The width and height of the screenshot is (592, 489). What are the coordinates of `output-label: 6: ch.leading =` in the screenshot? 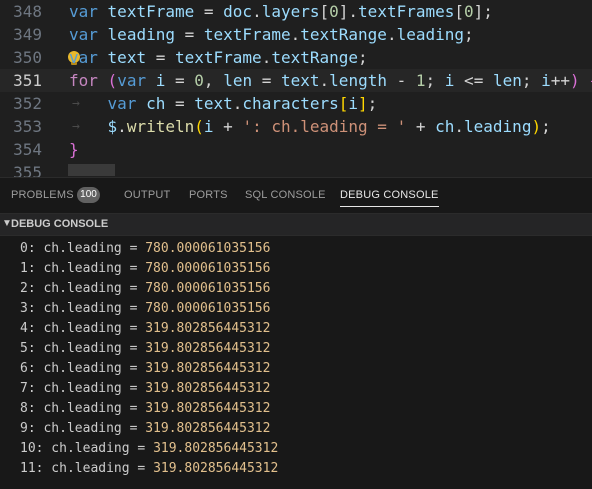 It's located at (83, 368).